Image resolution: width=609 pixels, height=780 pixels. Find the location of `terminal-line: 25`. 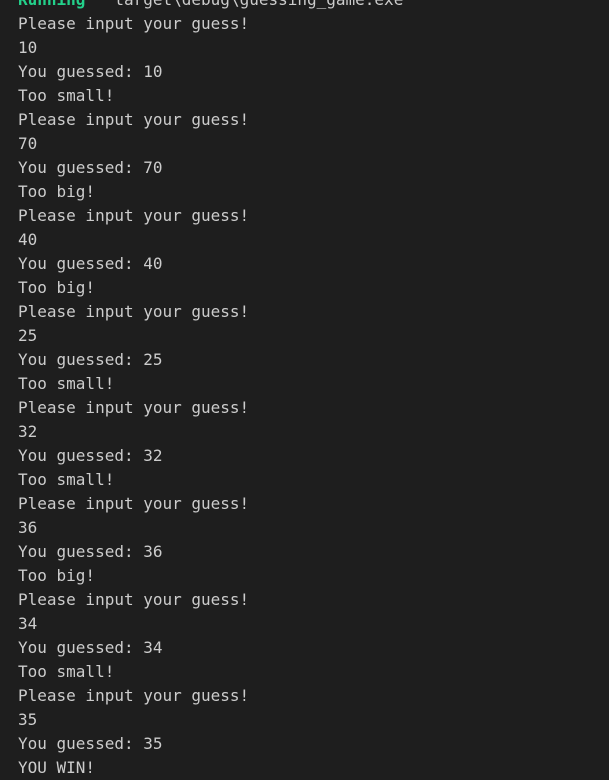

terminal-line: 25 is located at coordinates (28, 335).